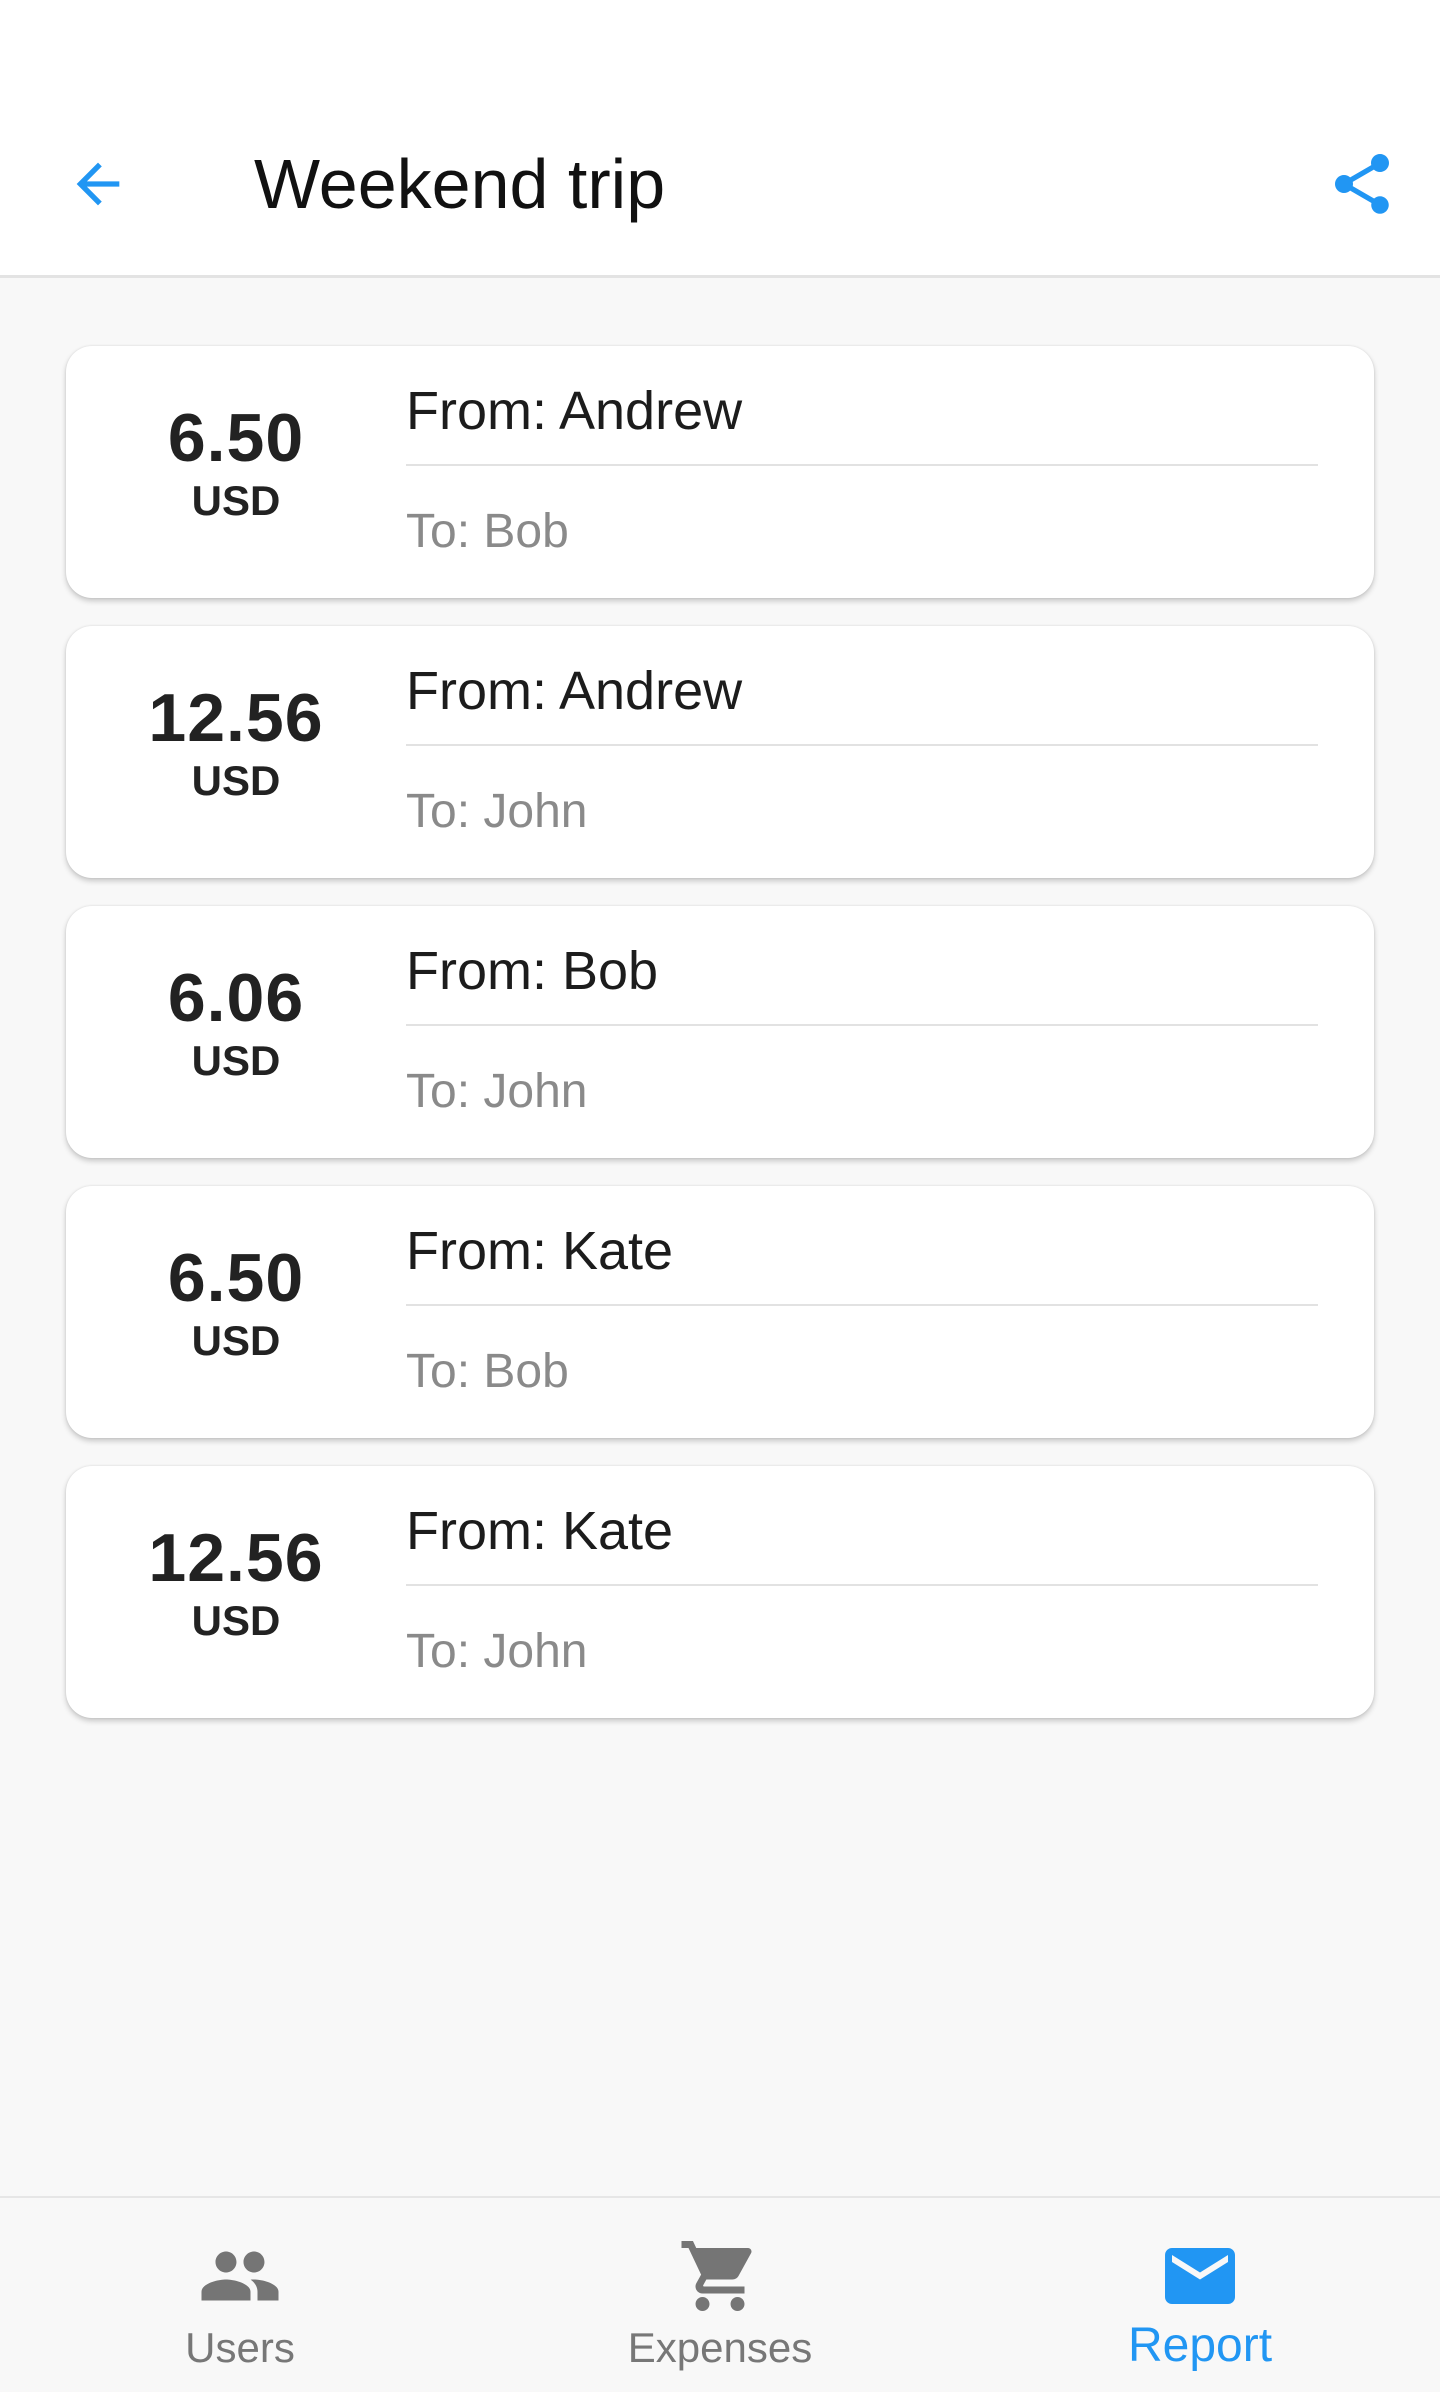  I want to click on app-bar: Weekend trip, so click(720, 187).